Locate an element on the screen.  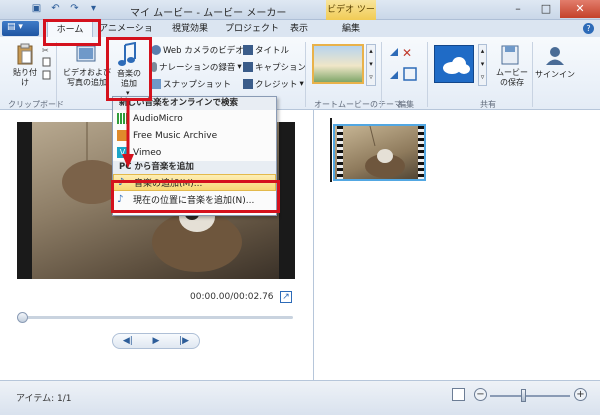
help-icon: ? is located at coordinates (588, 28).